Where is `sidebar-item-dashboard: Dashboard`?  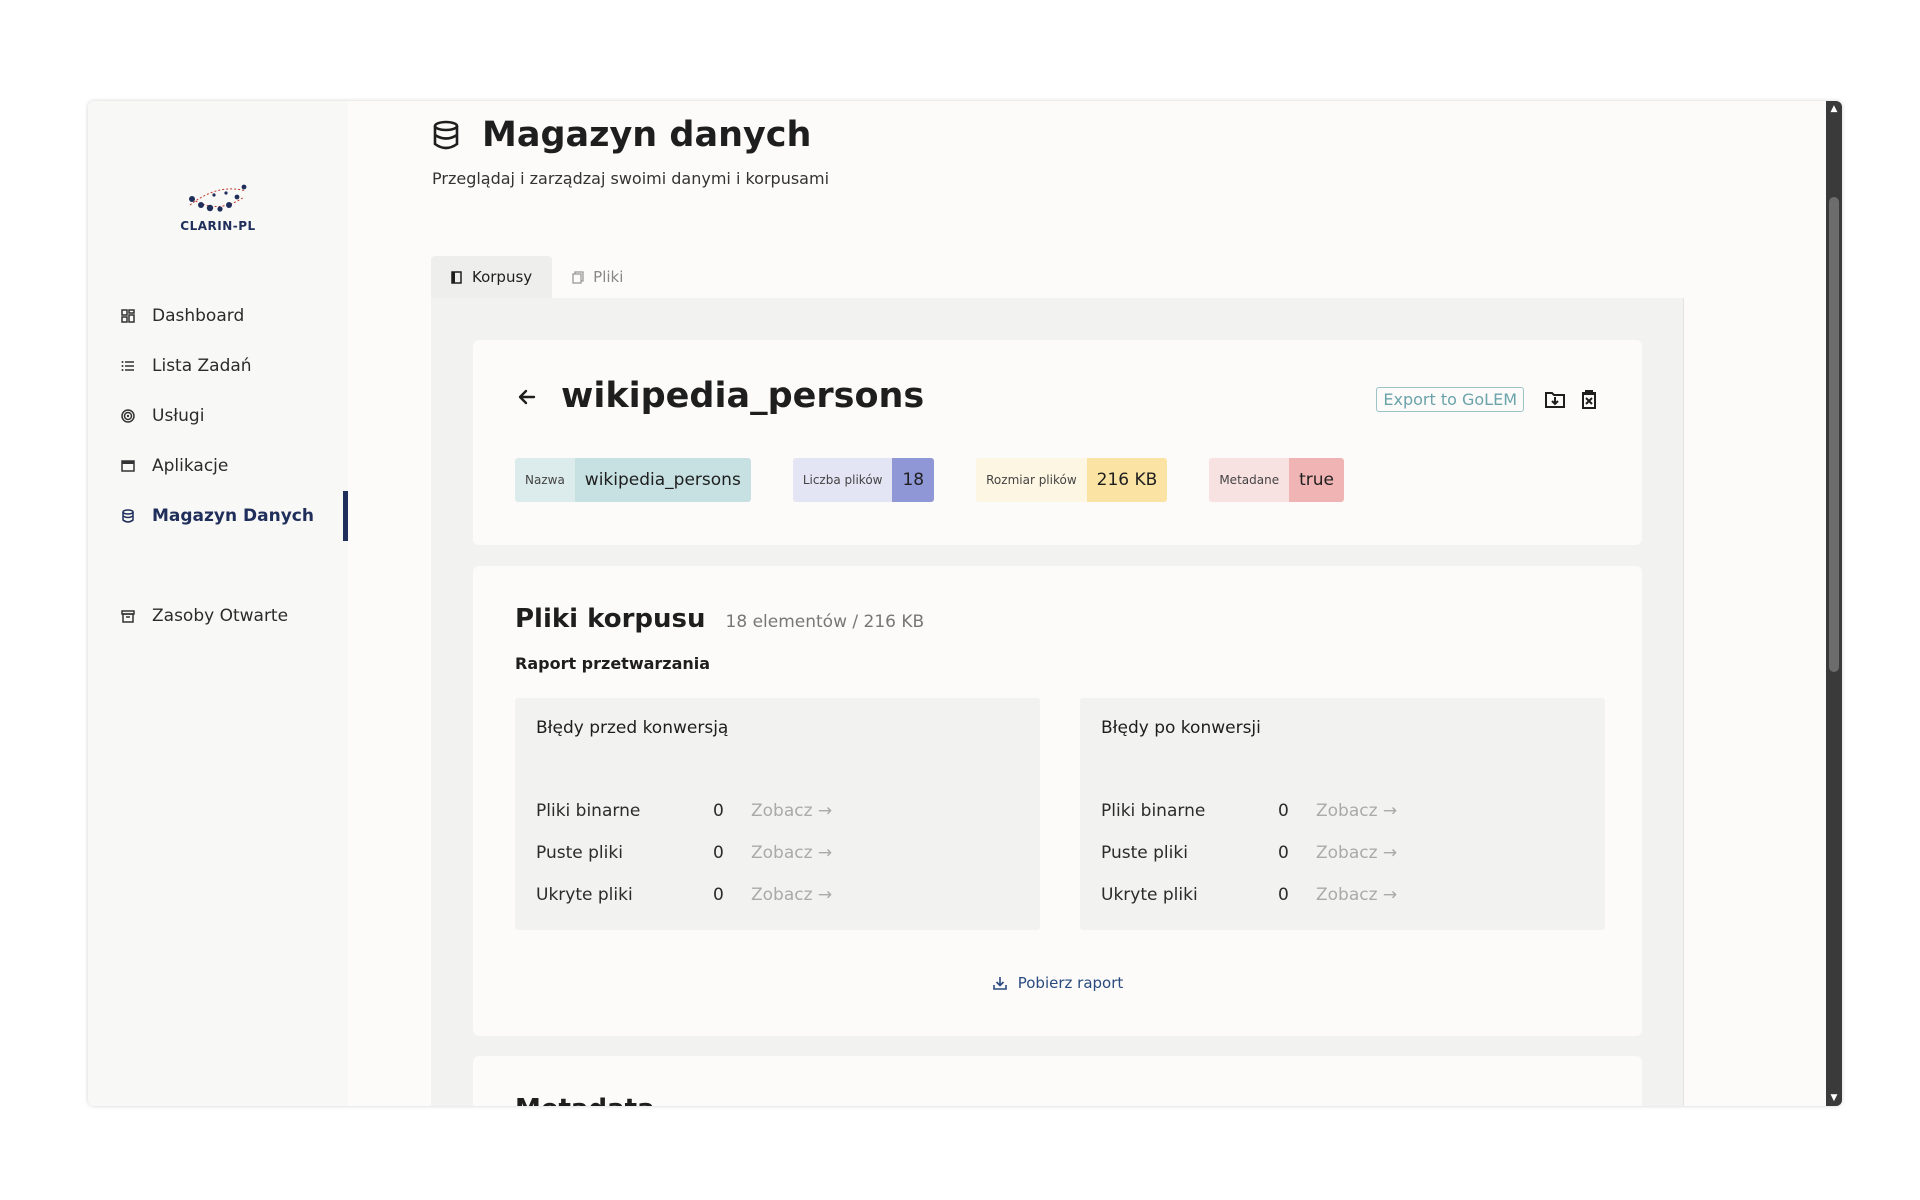
sidebar-item-dashboard: Dashboard is located at coordinates (218, 316).